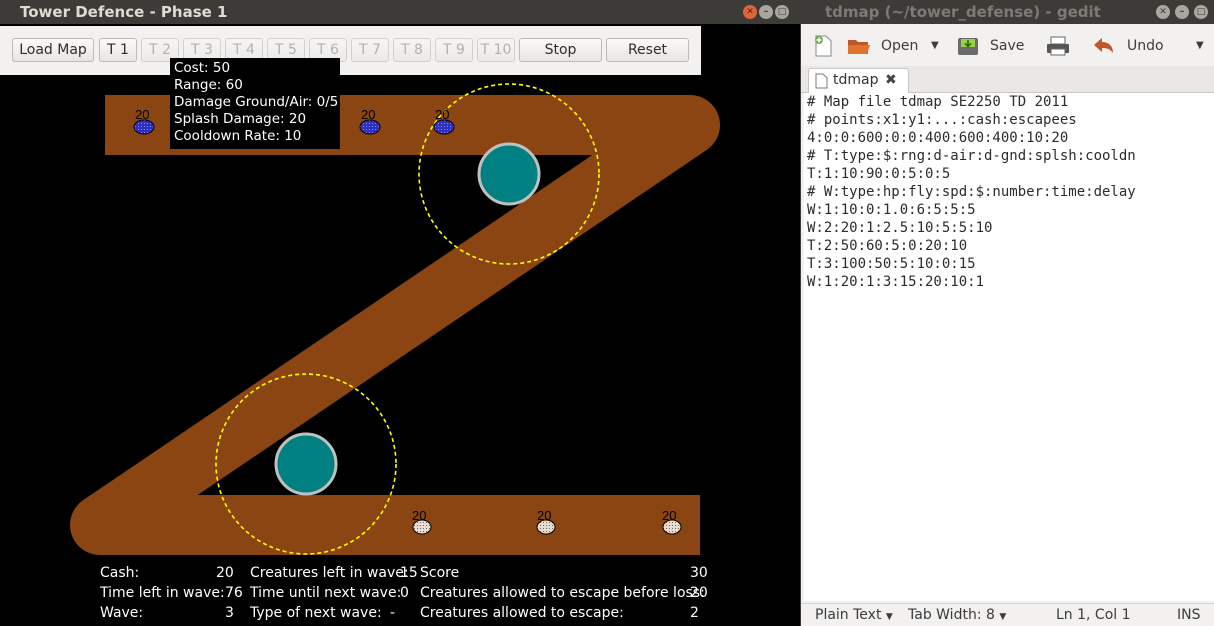 The height and width of the screenshot is (626, 1214). I want to click on code-line: # Map file tdmap SE2250 TD 2011, so click(938, 102).